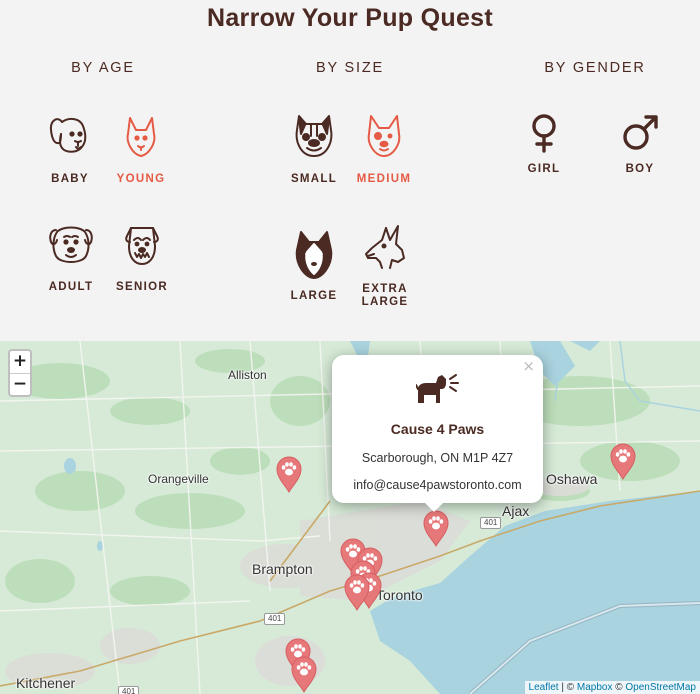 The height and width of the screenshot is (694, 700). I want to click on map-attribution: Leaflet | © Mapbox © OpenStreetMap, so click(612, 687).